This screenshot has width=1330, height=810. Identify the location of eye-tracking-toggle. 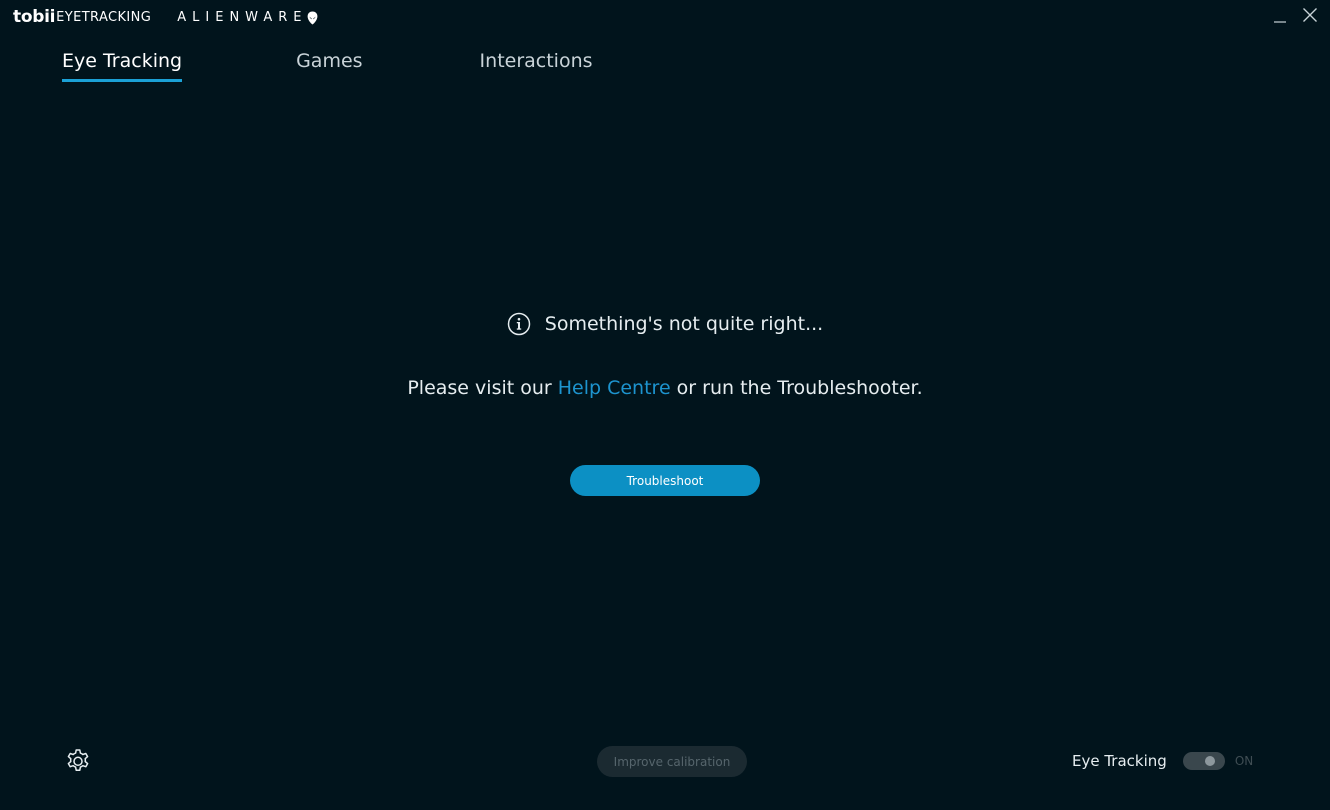
(1203, 761).